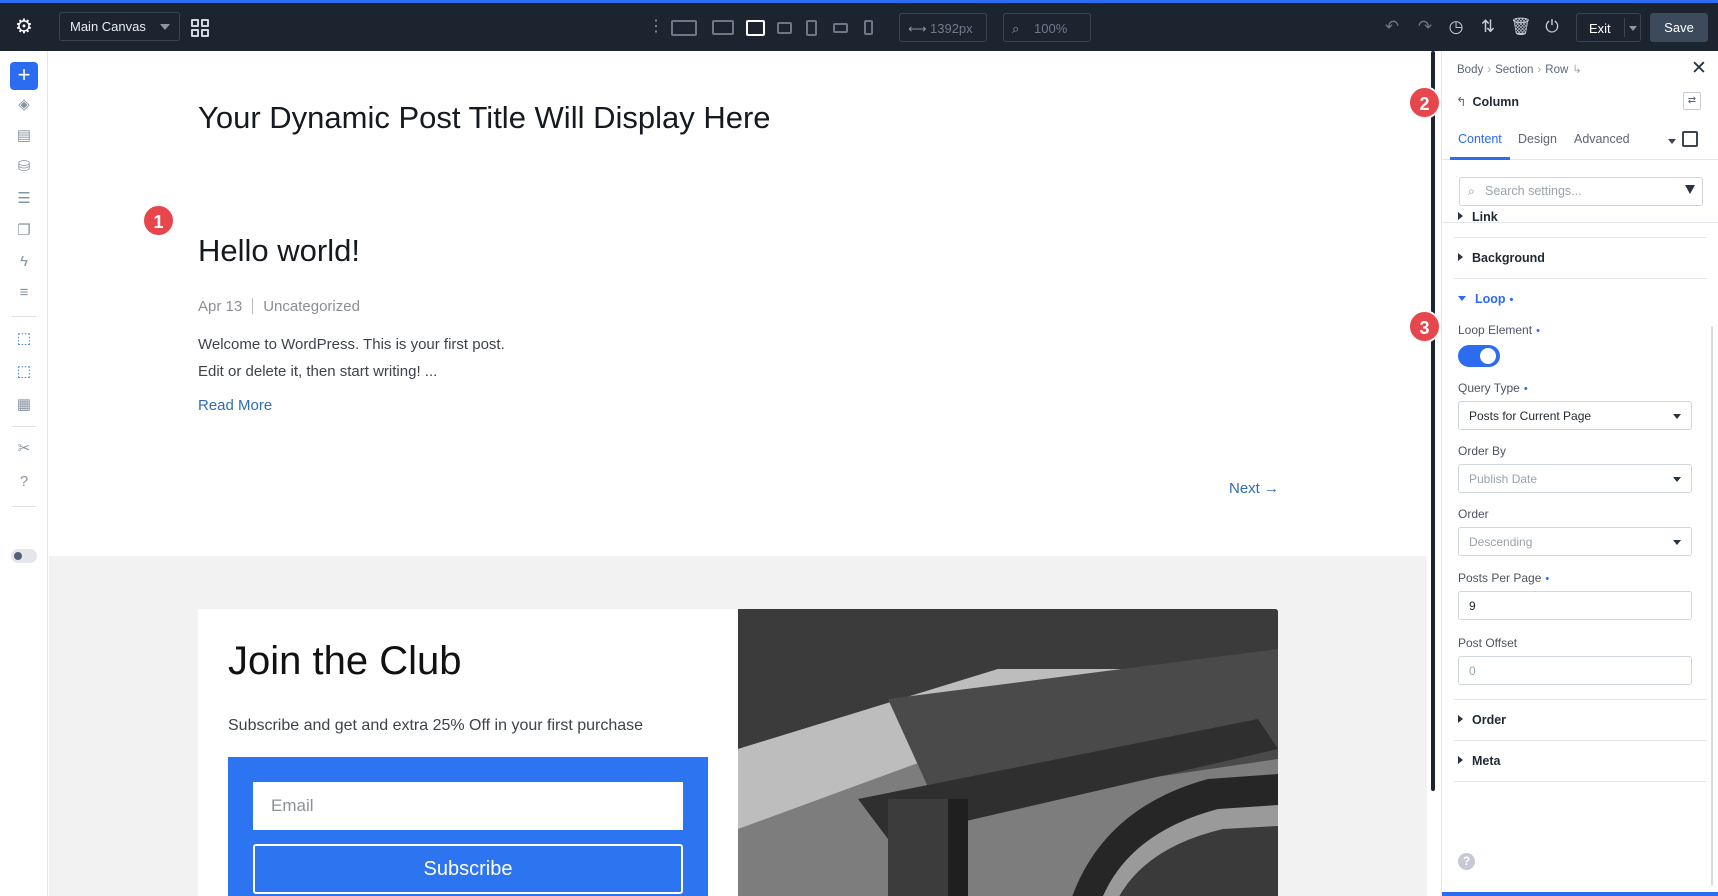  What do you see at coordinates (868, 27) in the screenshot?
I see `phone-portrait-view-icon` at bounding box center [868, 27].